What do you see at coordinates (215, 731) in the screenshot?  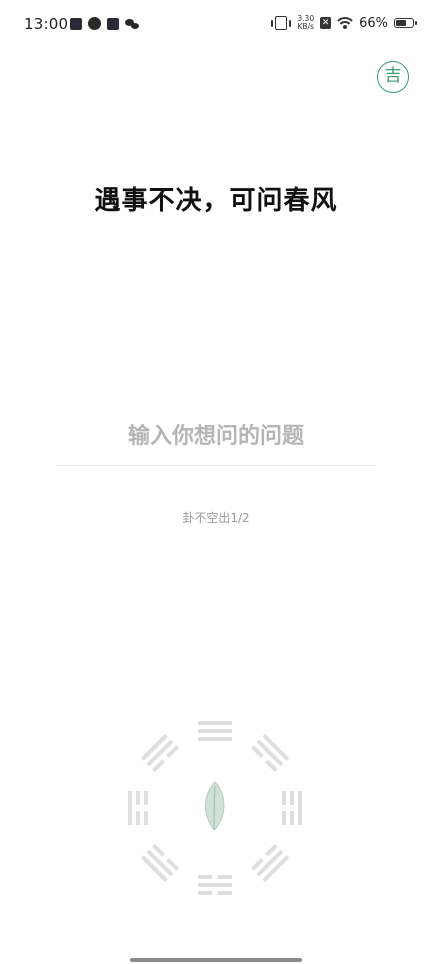 I see `trigram-top-icon` at bounding box center [215, 731].